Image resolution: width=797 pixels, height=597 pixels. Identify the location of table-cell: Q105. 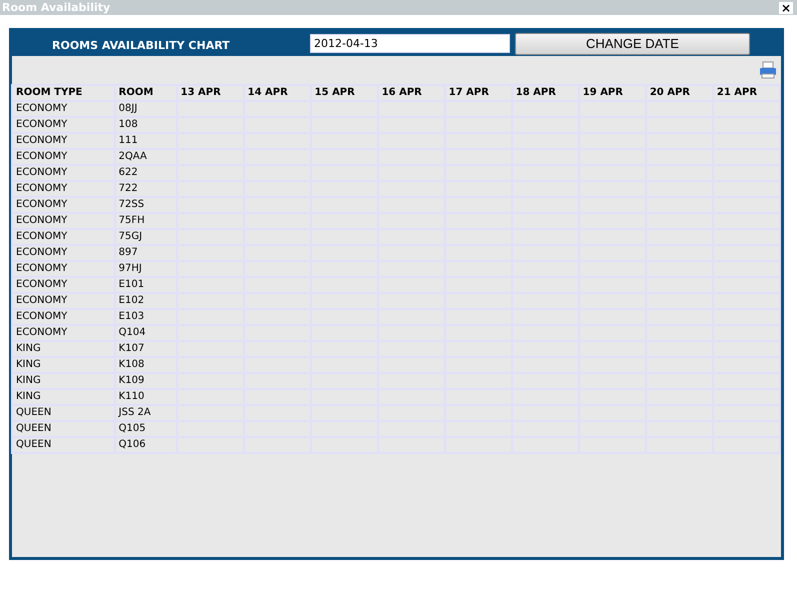
(146, 429).